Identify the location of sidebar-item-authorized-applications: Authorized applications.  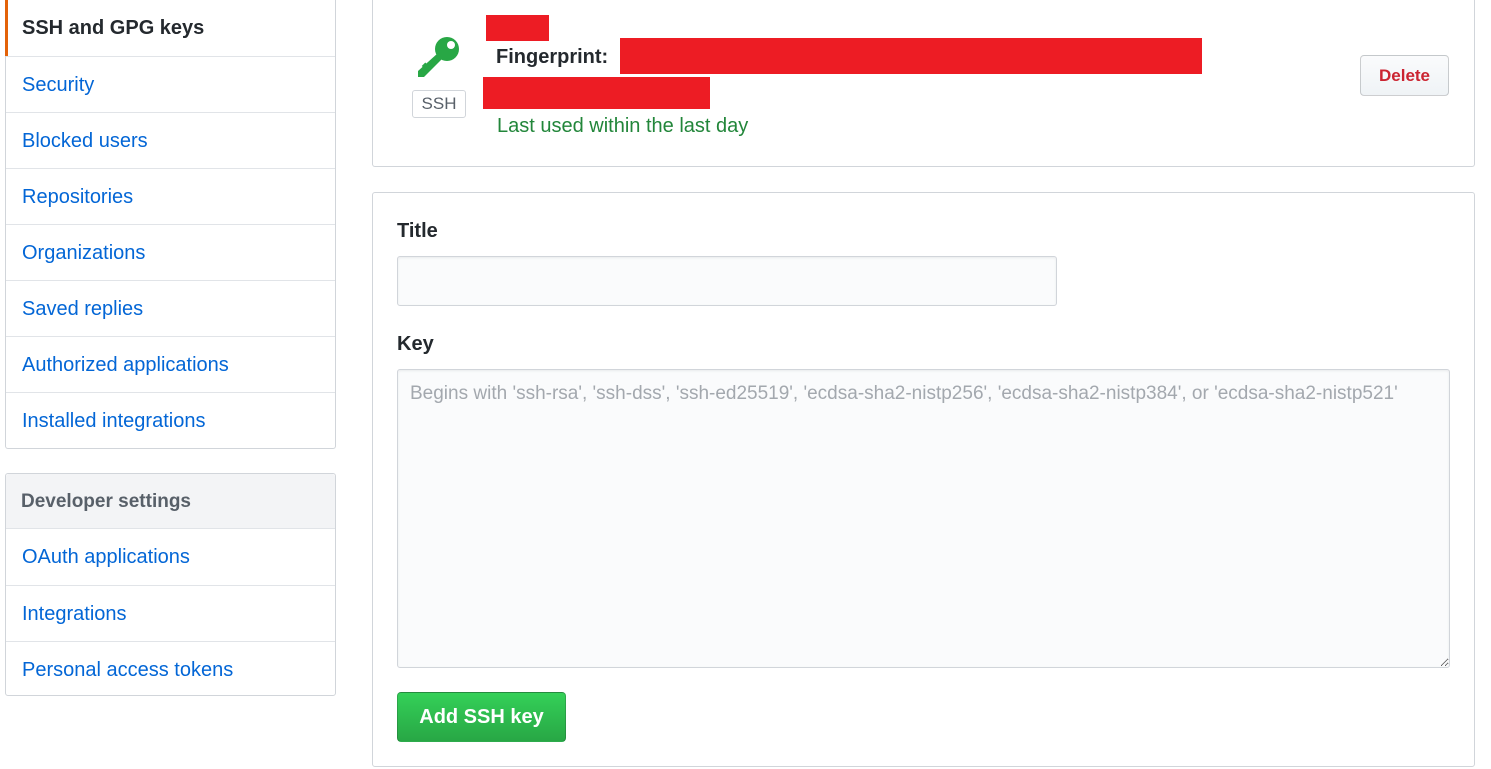
(170, 364).